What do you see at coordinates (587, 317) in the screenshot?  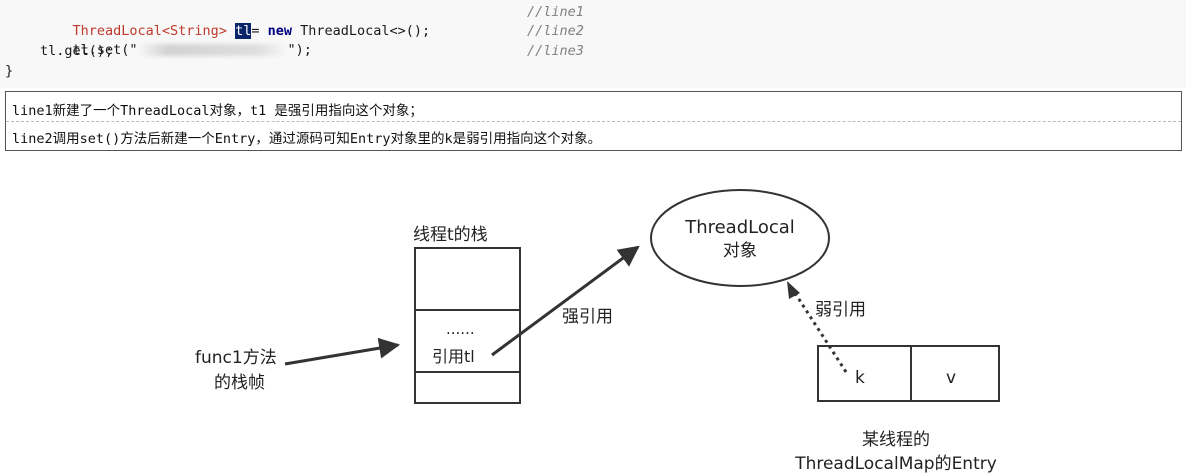 I see `strong-reference-label: 强引用` at bounding box center [587, 317].